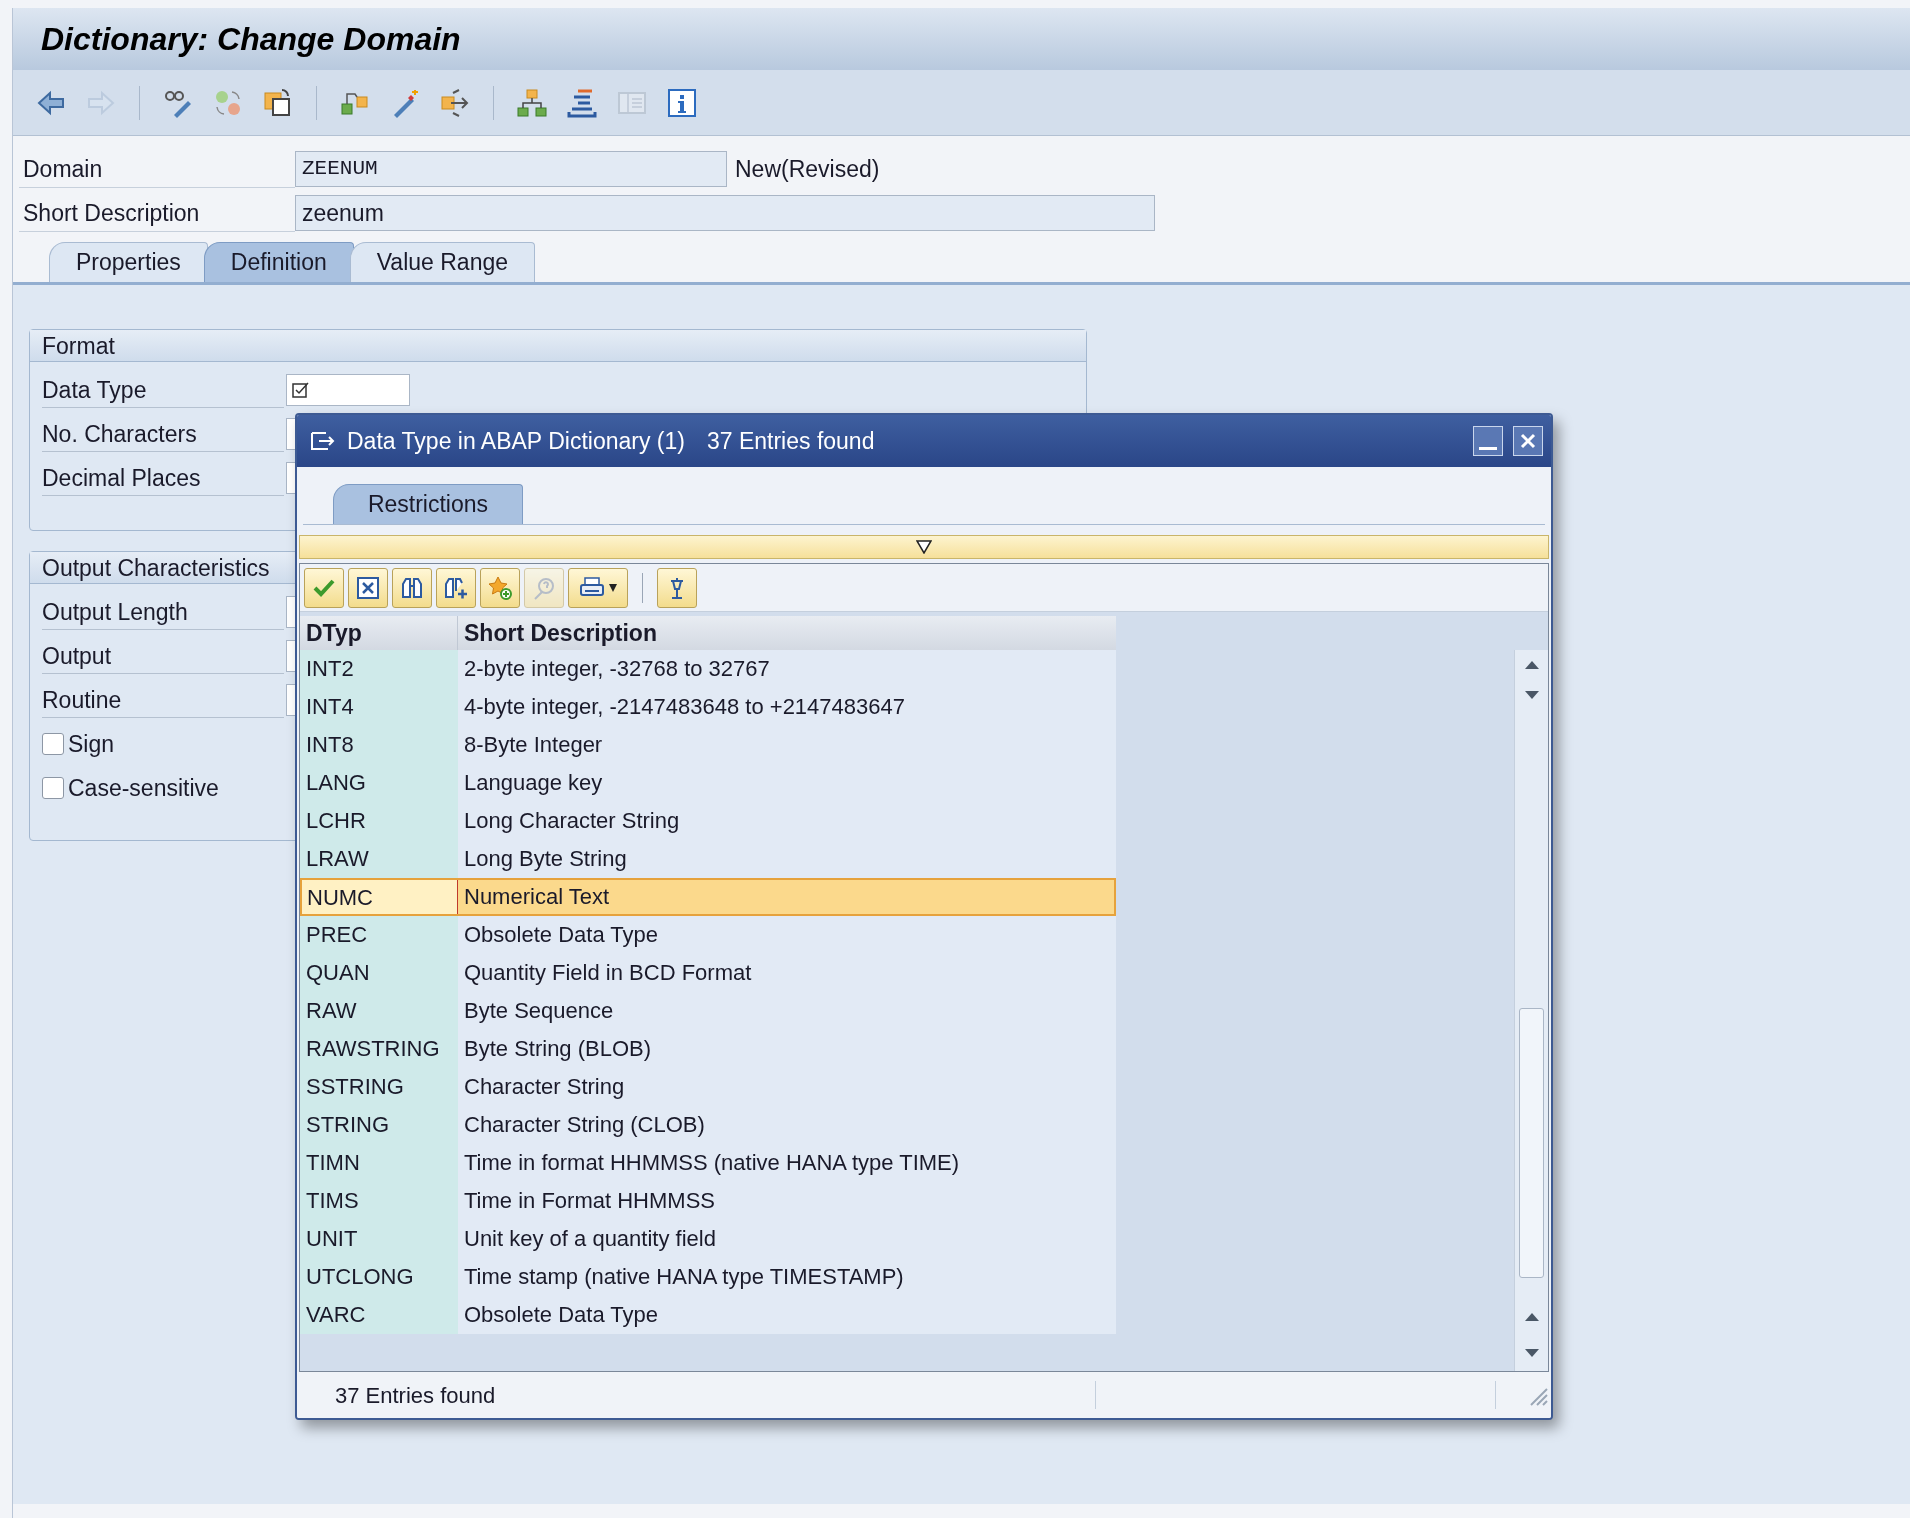  I want to click on entries-count: 37 Entries found, so click(790, 441).